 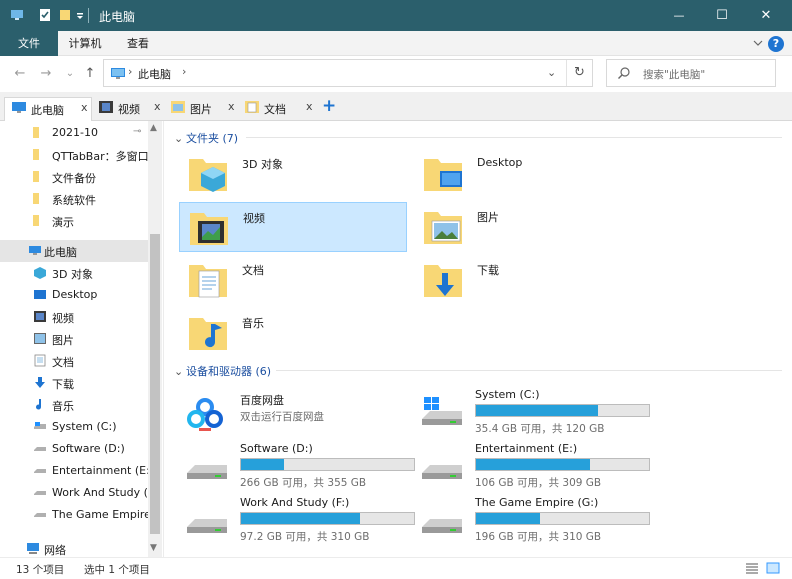 What do you see at coordinates (208, 175) in the screenshot?
I see `3d-objects-folder-icon` at bounding box center [208, 175].